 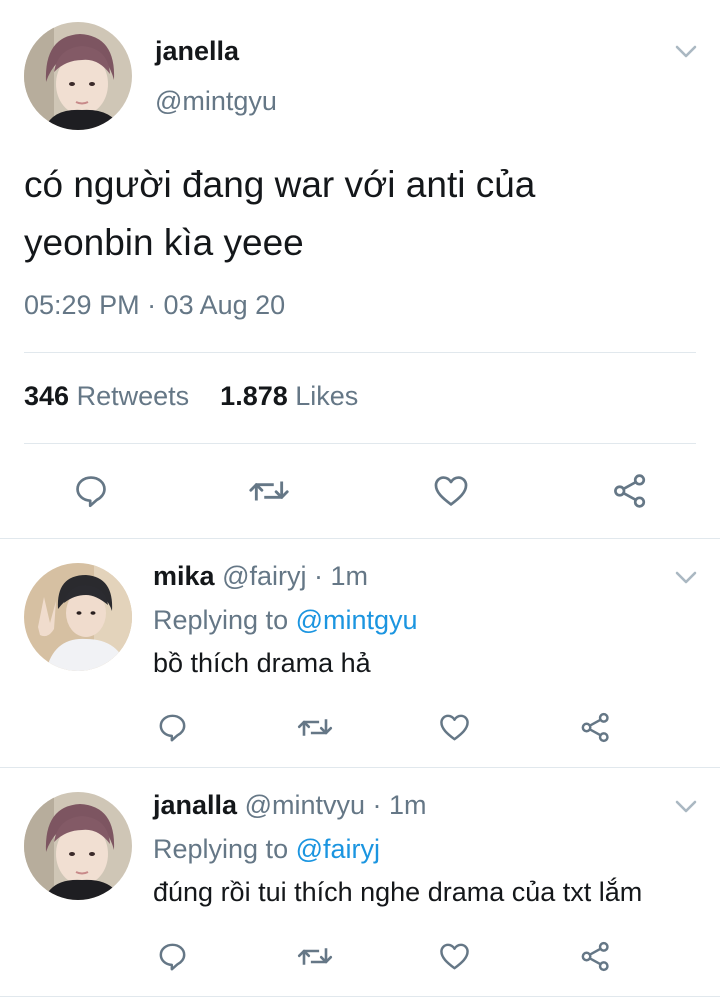 What do you see at coordinates (133, 396) in the screenshot?
I see `retweets-label: Retweets` at bounding box center [133, 396].